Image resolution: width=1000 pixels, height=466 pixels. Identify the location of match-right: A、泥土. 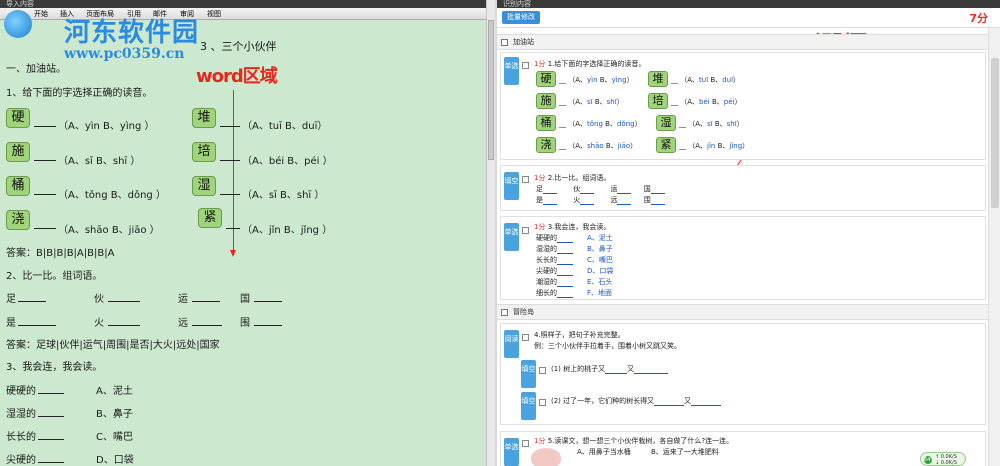
(114, 391).